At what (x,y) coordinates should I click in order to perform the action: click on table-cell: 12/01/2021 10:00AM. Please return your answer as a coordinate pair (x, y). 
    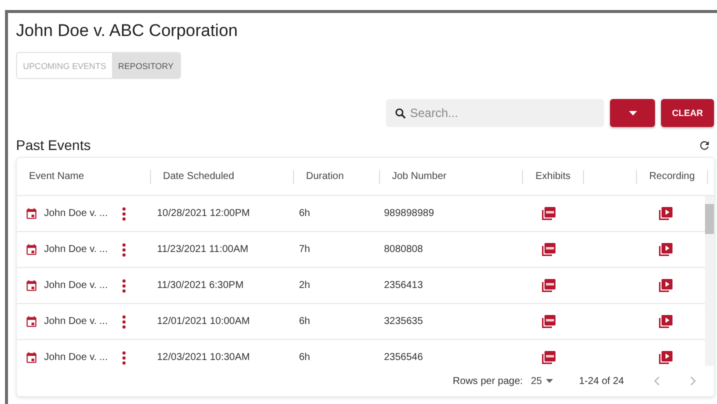
    Looking at the image, I should click on (203, 321).